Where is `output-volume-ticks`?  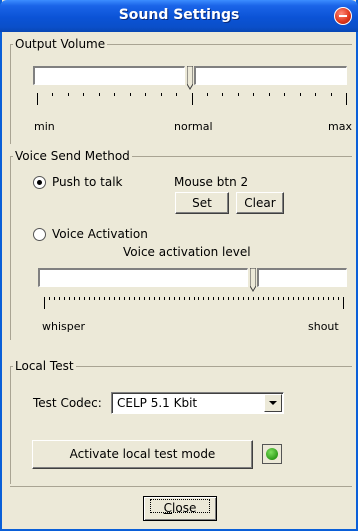 output-volume-ticks is located at coordinates (192, 101).